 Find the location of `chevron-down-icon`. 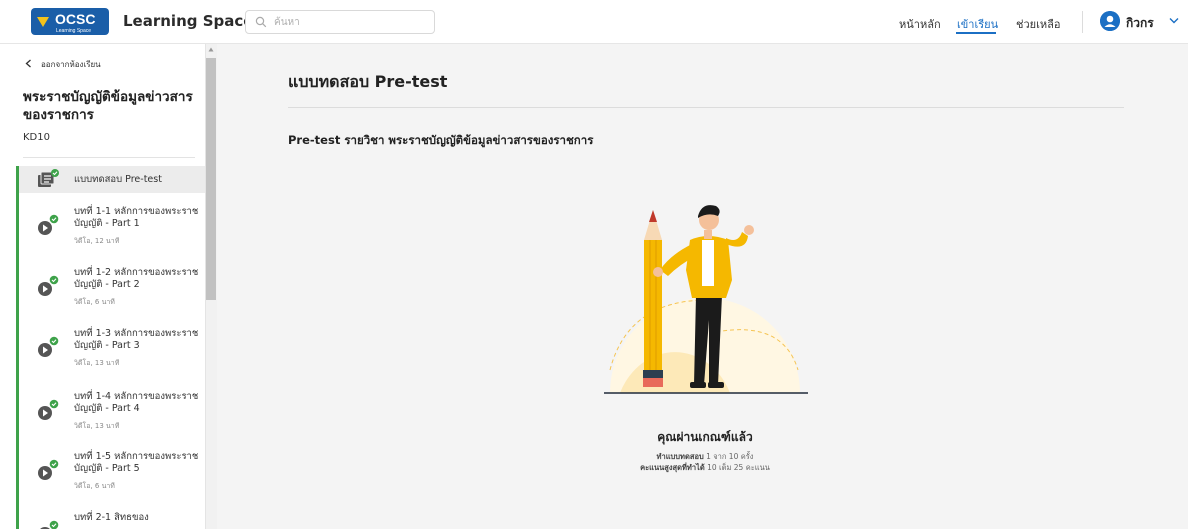

chevron-down-icon is located at coordinates (1174, 21).